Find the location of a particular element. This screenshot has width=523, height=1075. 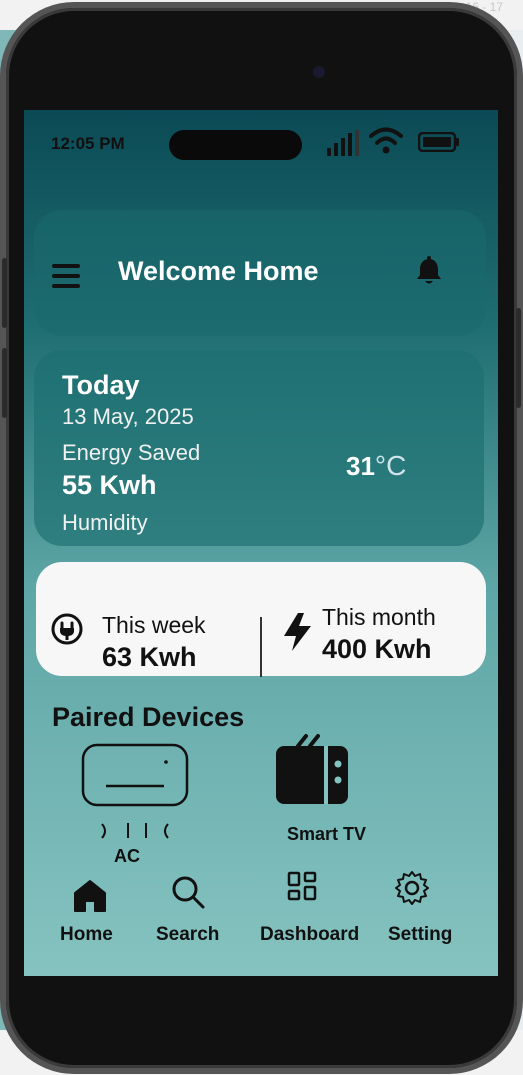

menu-icon is located at coordinates (66, 276).